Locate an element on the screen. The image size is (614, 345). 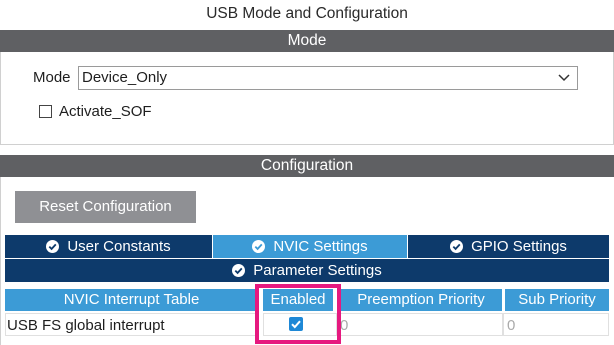
column-header-preemption-priority: Preemption Priority is located at coordinates (421, 300).